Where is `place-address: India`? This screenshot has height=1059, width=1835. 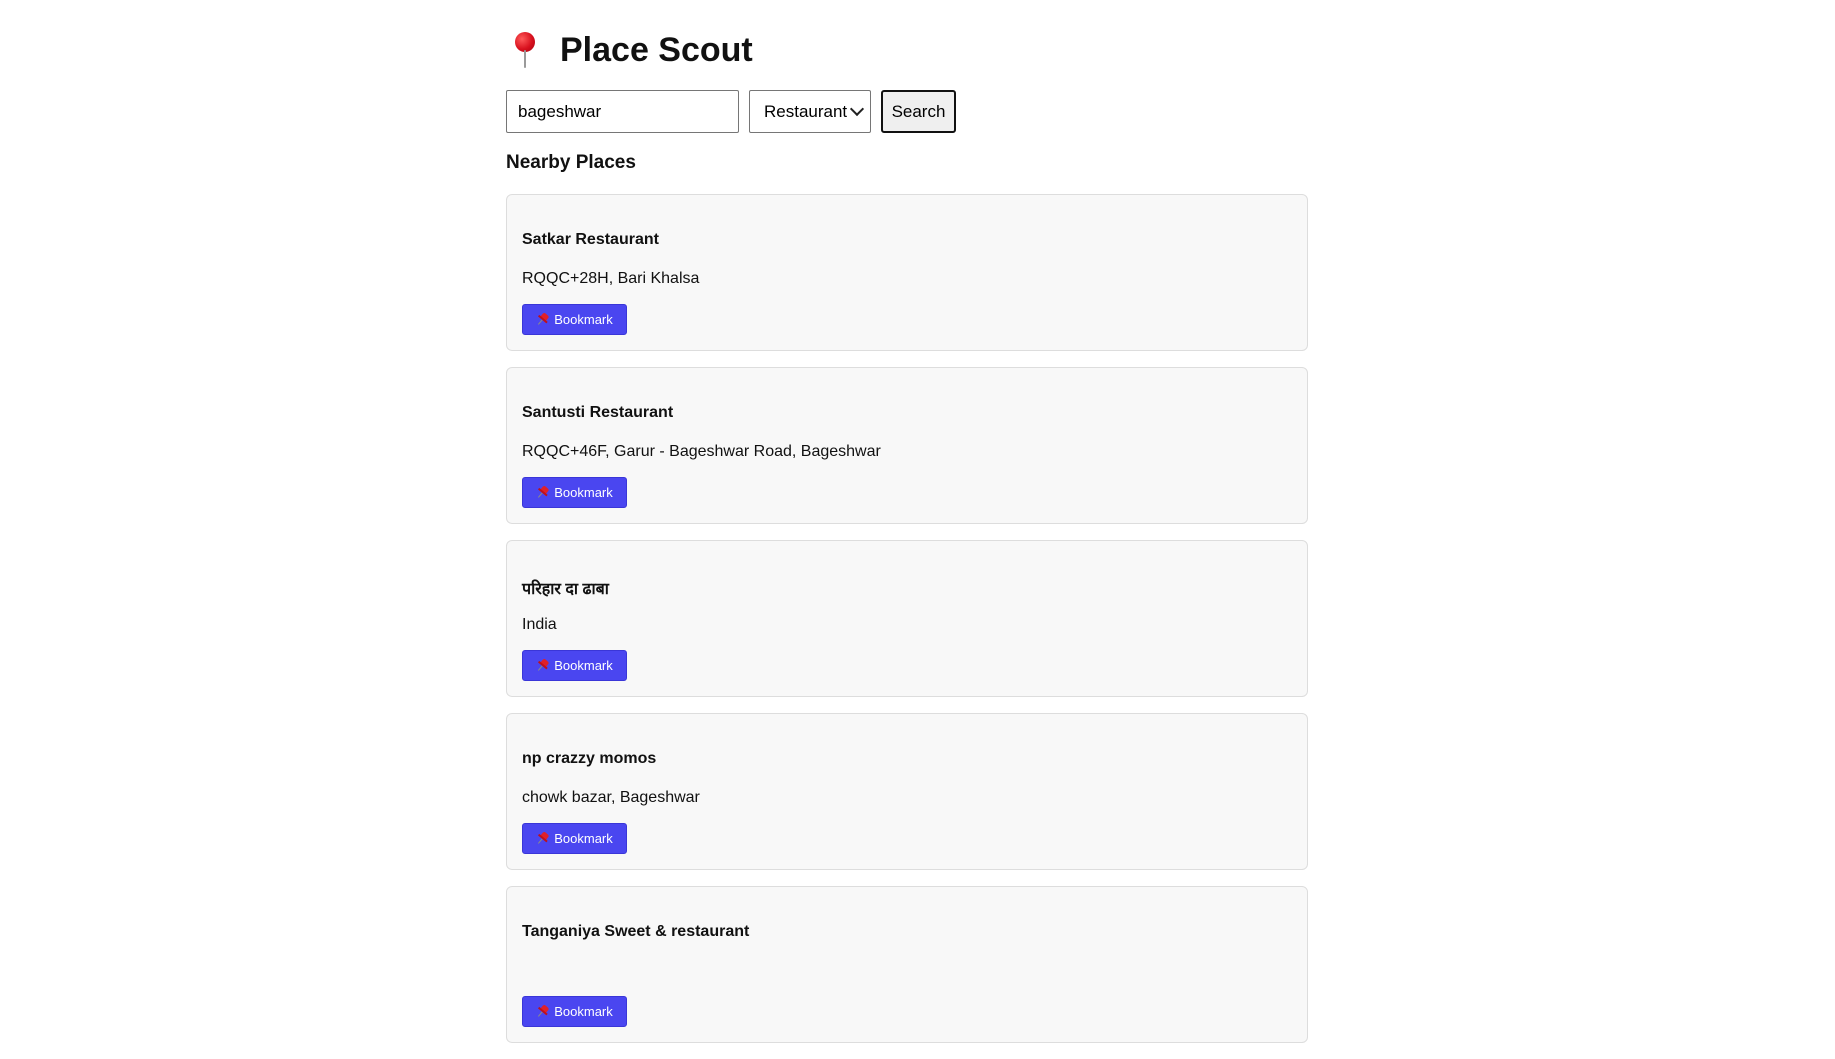
place-address: India is located at coordinates (539, 624).